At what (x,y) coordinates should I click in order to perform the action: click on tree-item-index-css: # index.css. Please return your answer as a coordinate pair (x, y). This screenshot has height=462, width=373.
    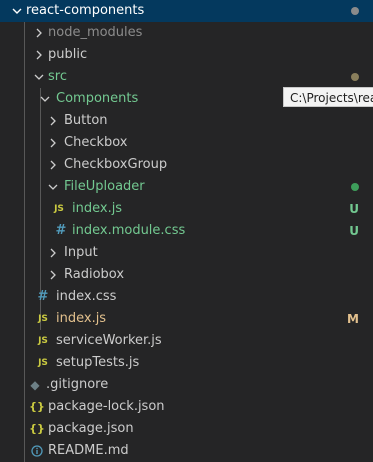
    Looking at the image, I should click on (186, 297).